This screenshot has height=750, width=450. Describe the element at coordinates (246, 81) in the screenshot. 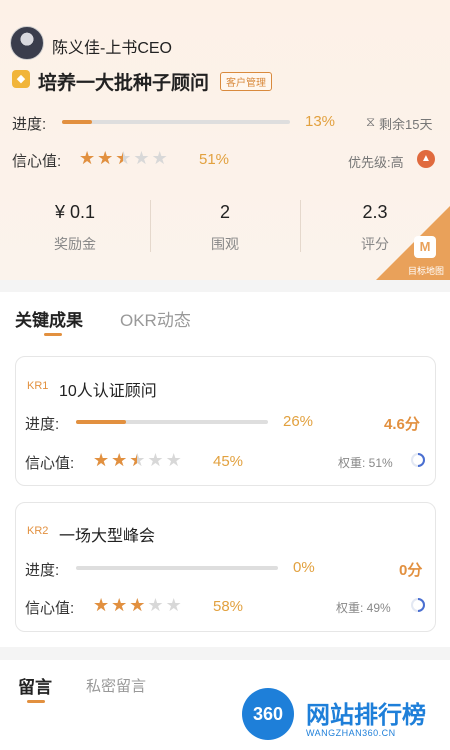

I see `objective-tag: 客户管理` at that location.